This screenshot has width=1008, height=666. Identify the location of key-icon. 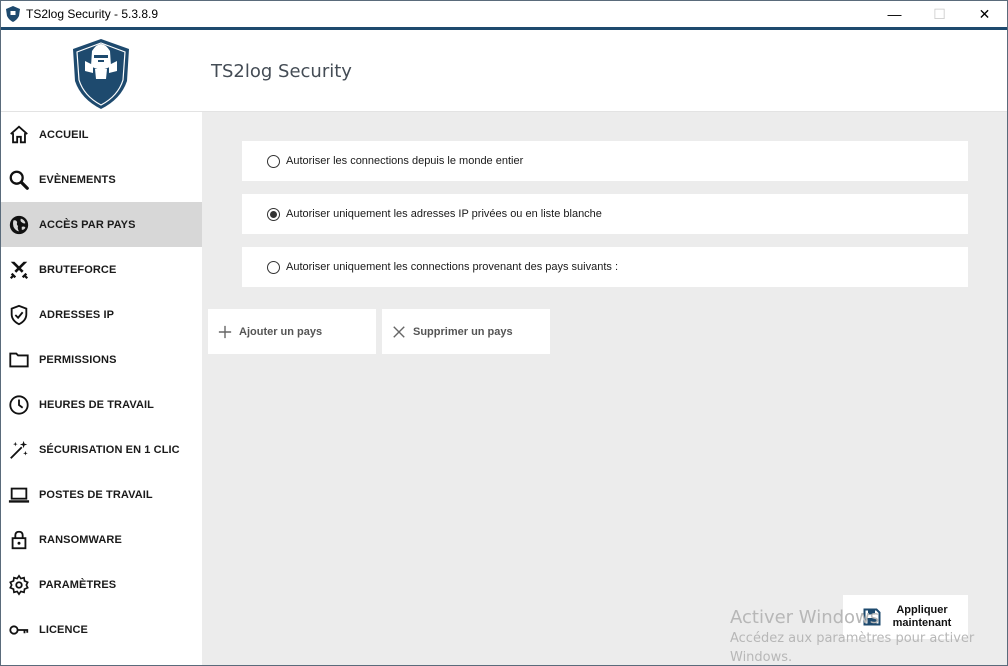
(19, 630).